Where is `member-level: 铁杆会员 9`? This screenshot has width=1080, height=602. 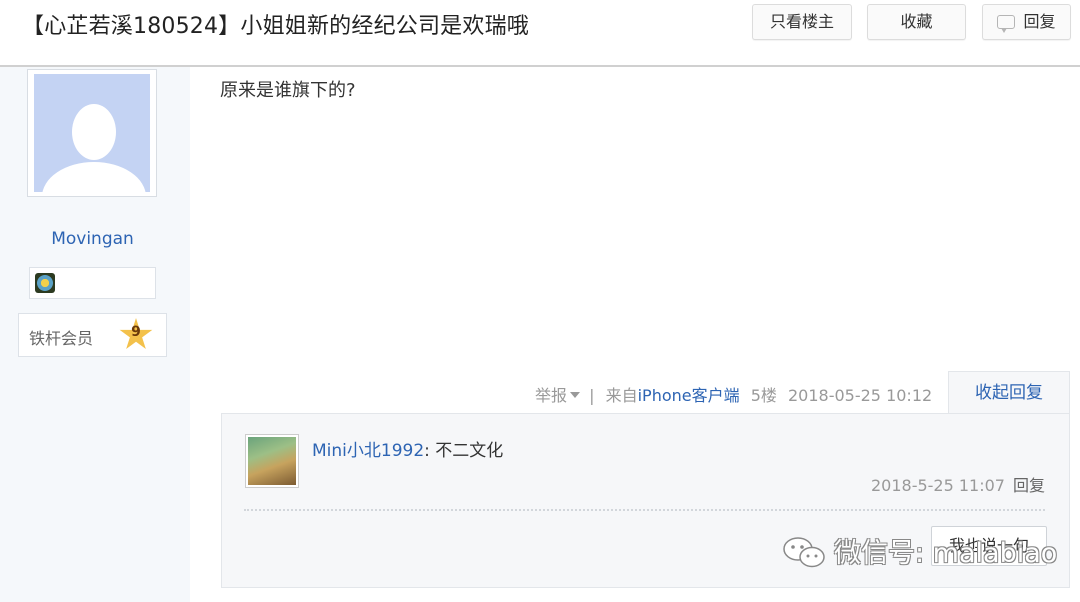 member-level: 铁杆会员 9 is located at coordinates (92, 335).